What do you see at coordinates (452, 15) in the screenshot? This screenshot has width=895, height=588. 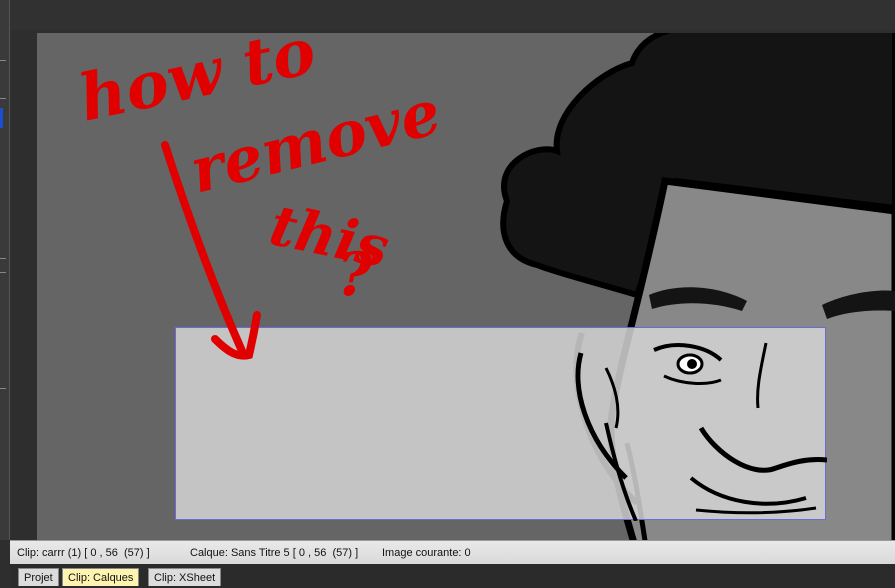 I see `top-toolbar` at bounding box center [452, 15].